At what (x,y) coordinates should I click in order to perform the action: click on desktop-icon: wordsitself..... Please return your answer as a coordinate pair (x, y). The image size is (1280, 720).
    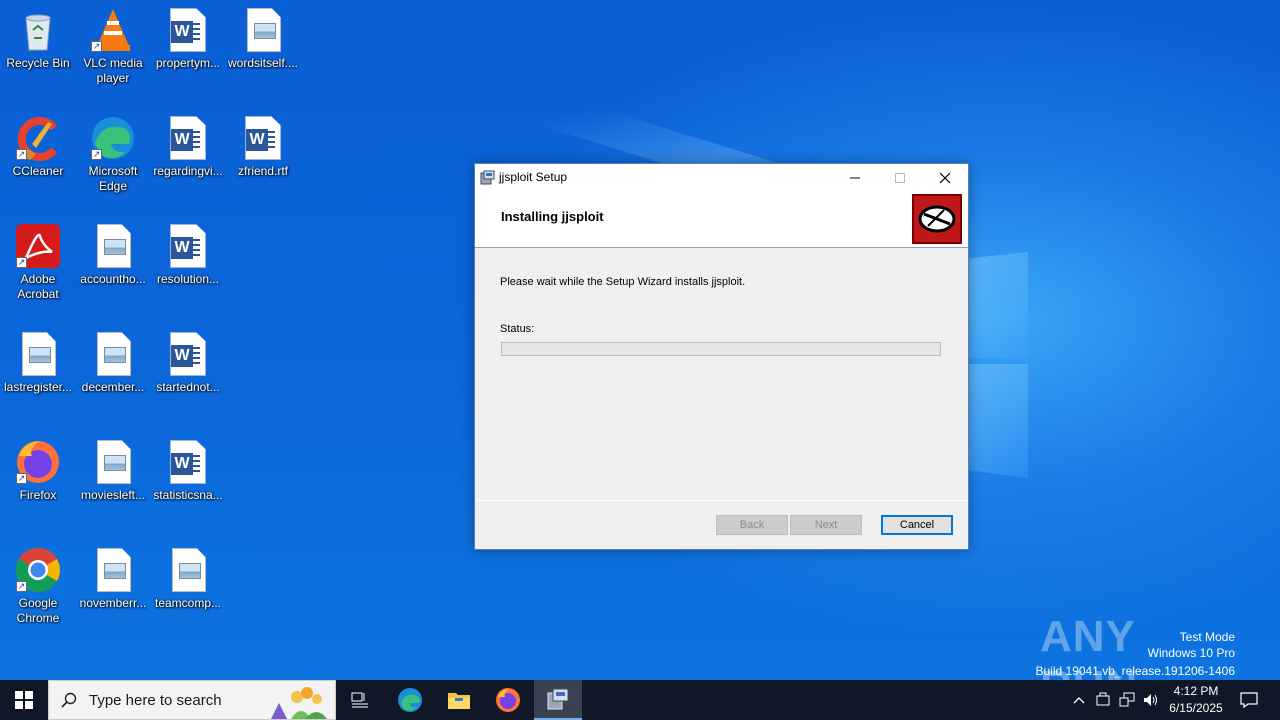
    Looking at the image, I should click on (263, 38).